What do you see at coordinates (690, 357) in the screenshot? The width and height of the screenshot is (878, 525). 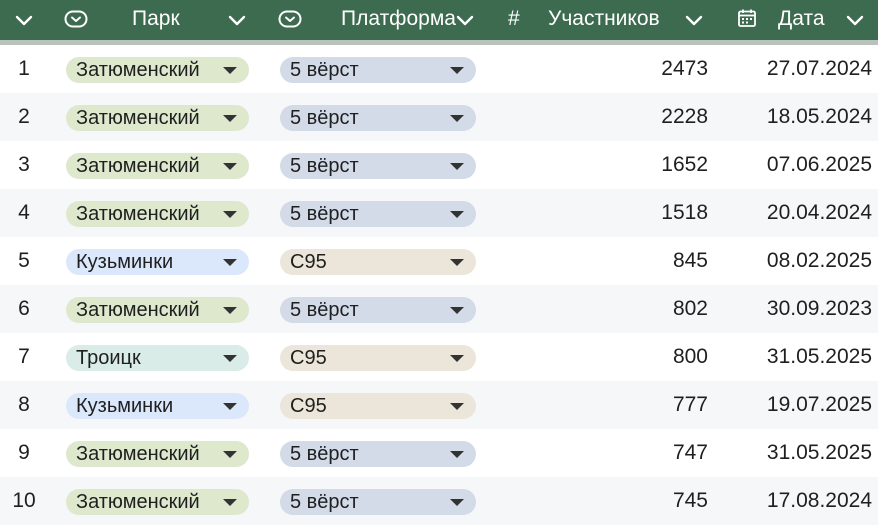 I see `participants-cell: 800` at bounding box center [690, 357].